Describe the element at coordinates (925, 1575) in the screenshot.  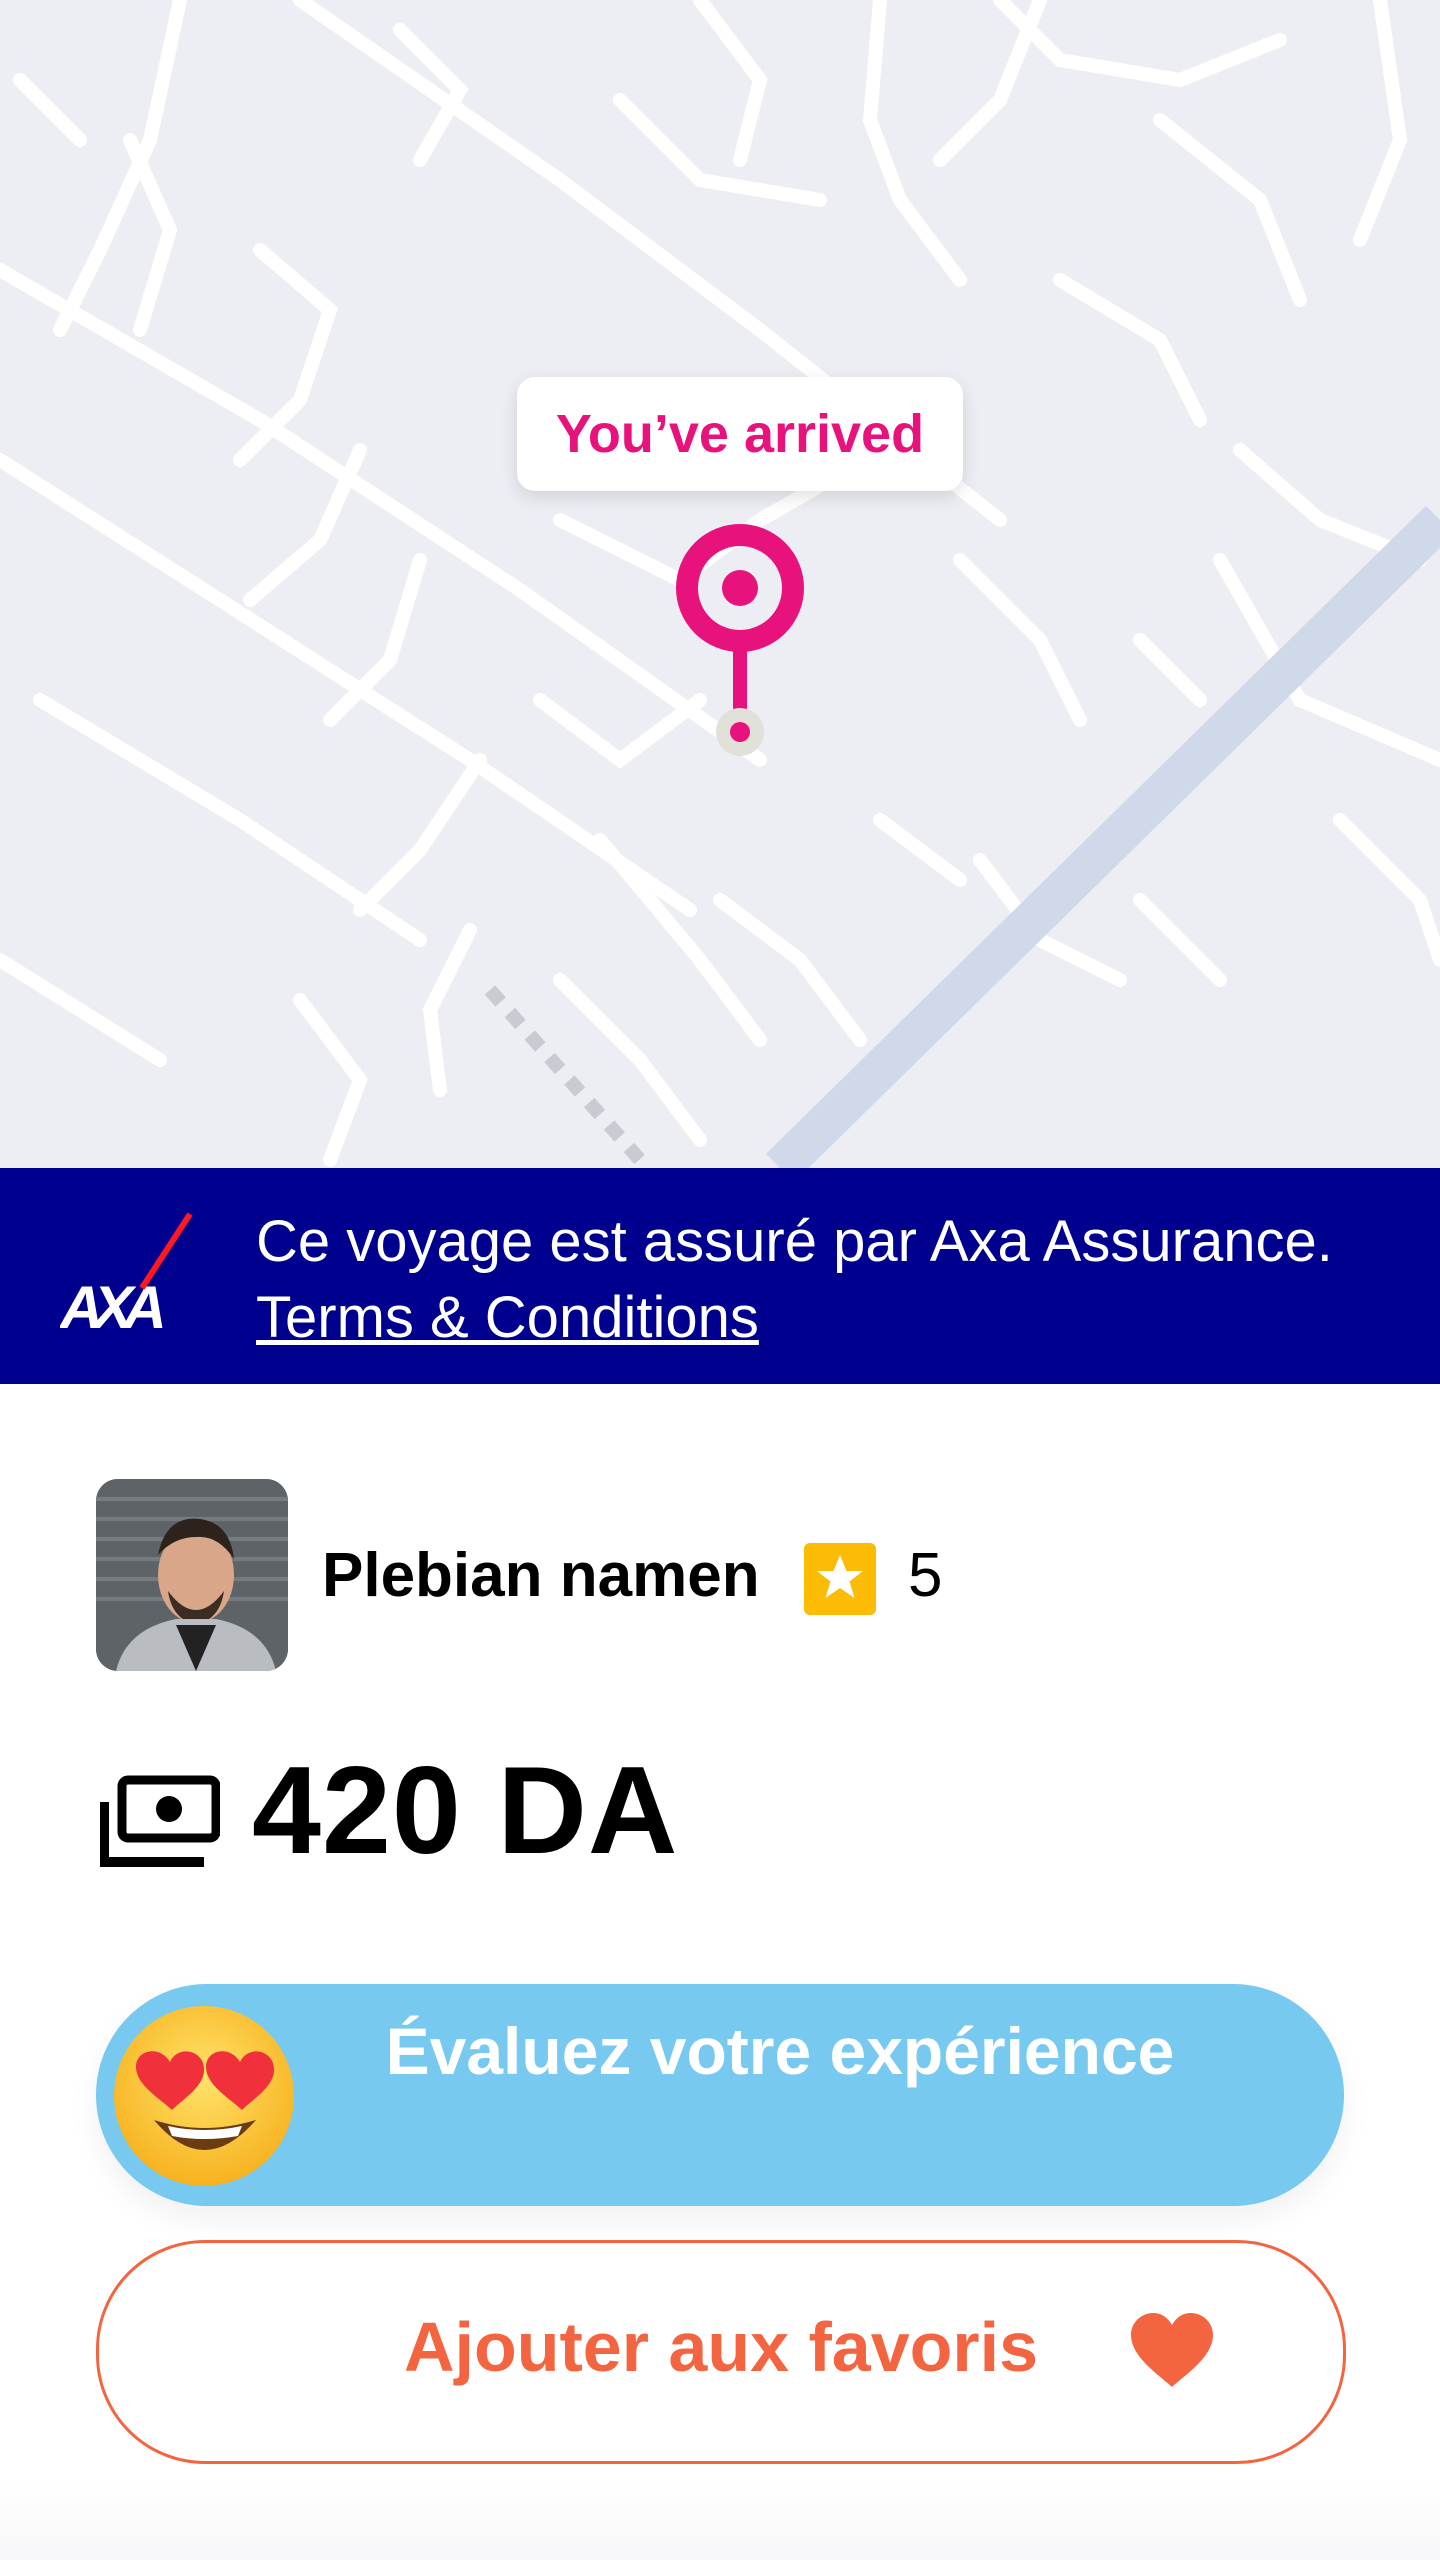
I see `driver-rating: 5` at that location.